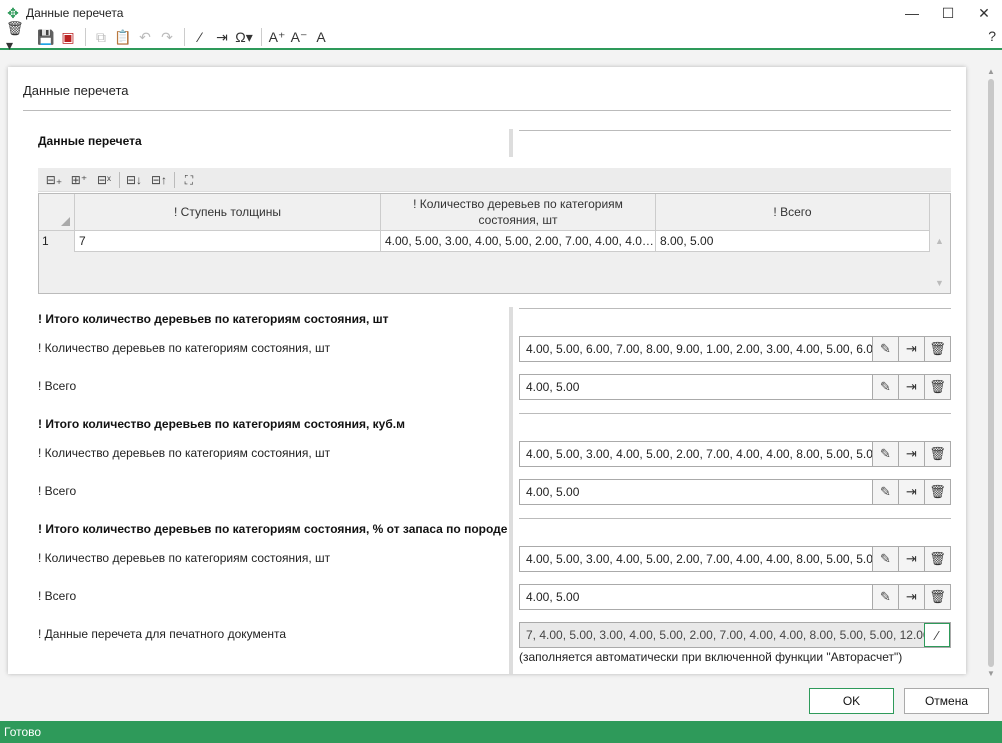 Image resolution: width=1002 pixels, height=743 pixels. What do you see at coordinates (200, 37) in the screenshot?
I see `magic-wand-icon: ⁄` at bounding box center [200, 37].